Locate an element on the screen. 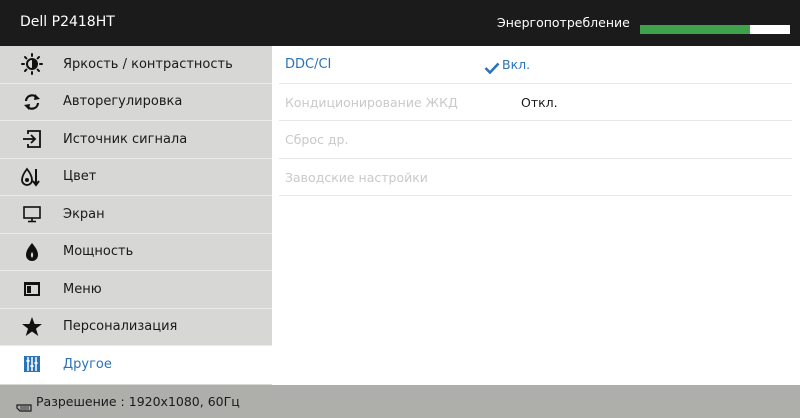  color-icon is located at coordinates (32, 177).